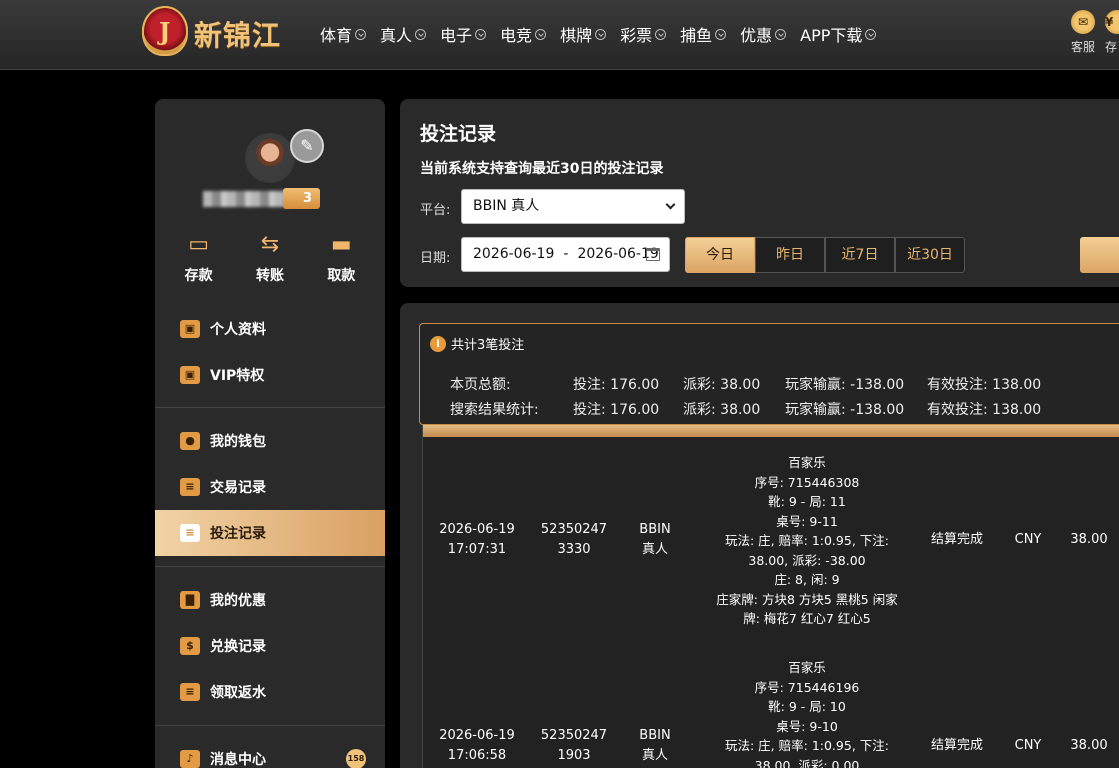 The height and width of the screenshot is (768, 1119). I want to click on nav-slots: 电子, so click(463, 34).